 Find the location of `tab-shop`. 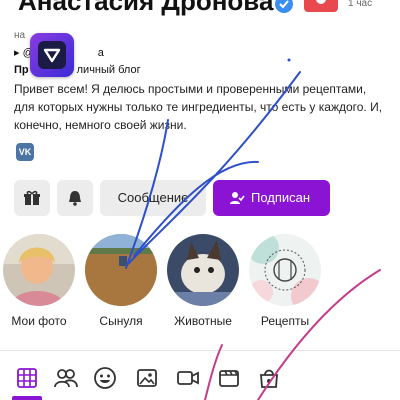

tab-shop is located at coordinates (270, 379).